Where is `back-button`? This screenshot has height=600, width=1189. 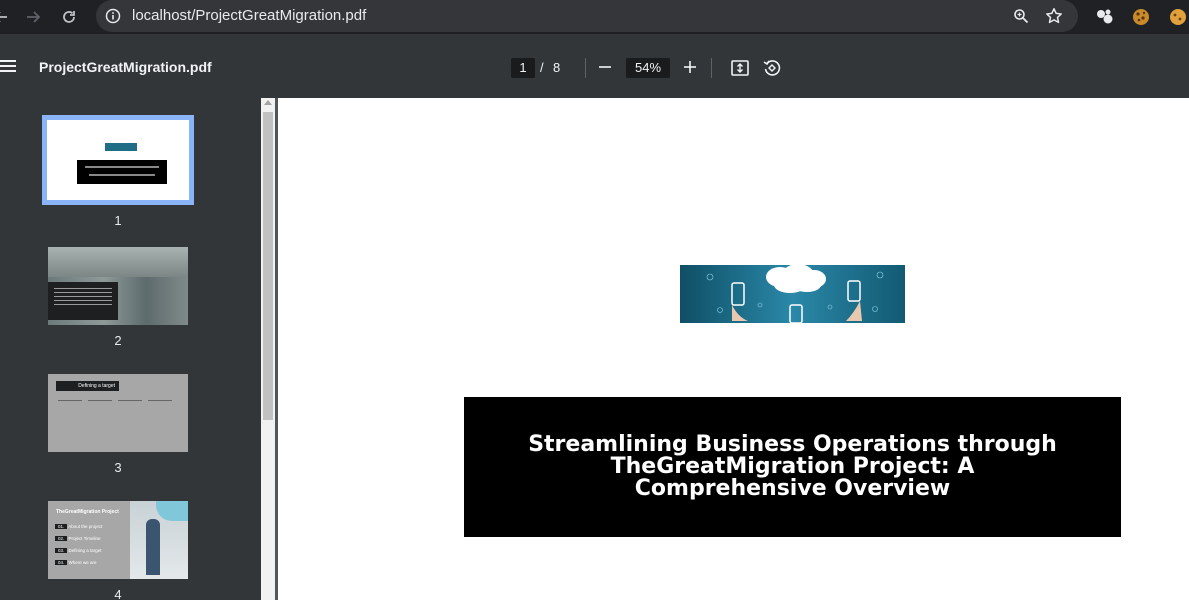
back-button is located at coordinates (7, 17).